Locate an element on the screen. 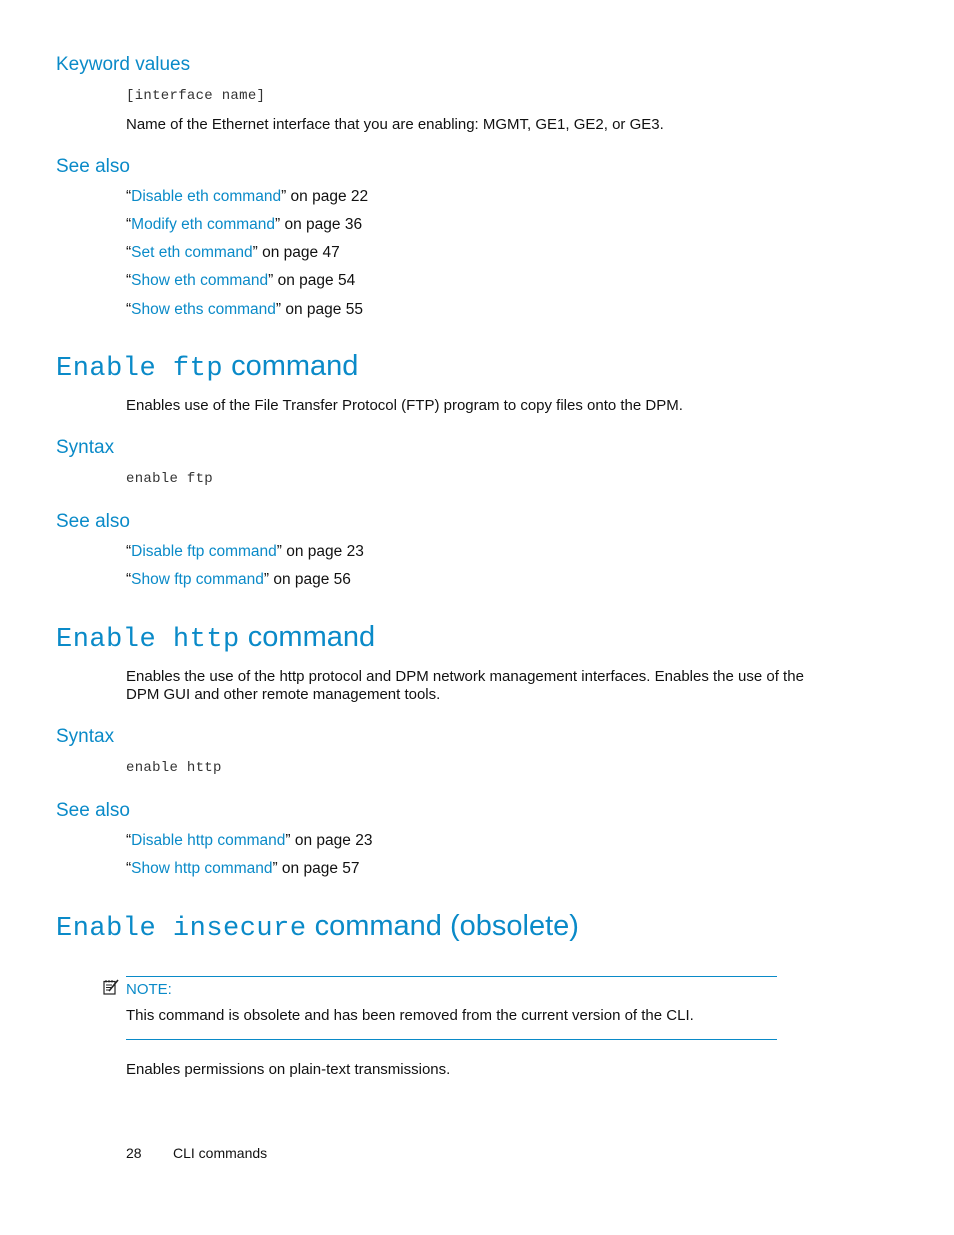  xref-link-show-http: Show http command is located at coordinates (201, 868).